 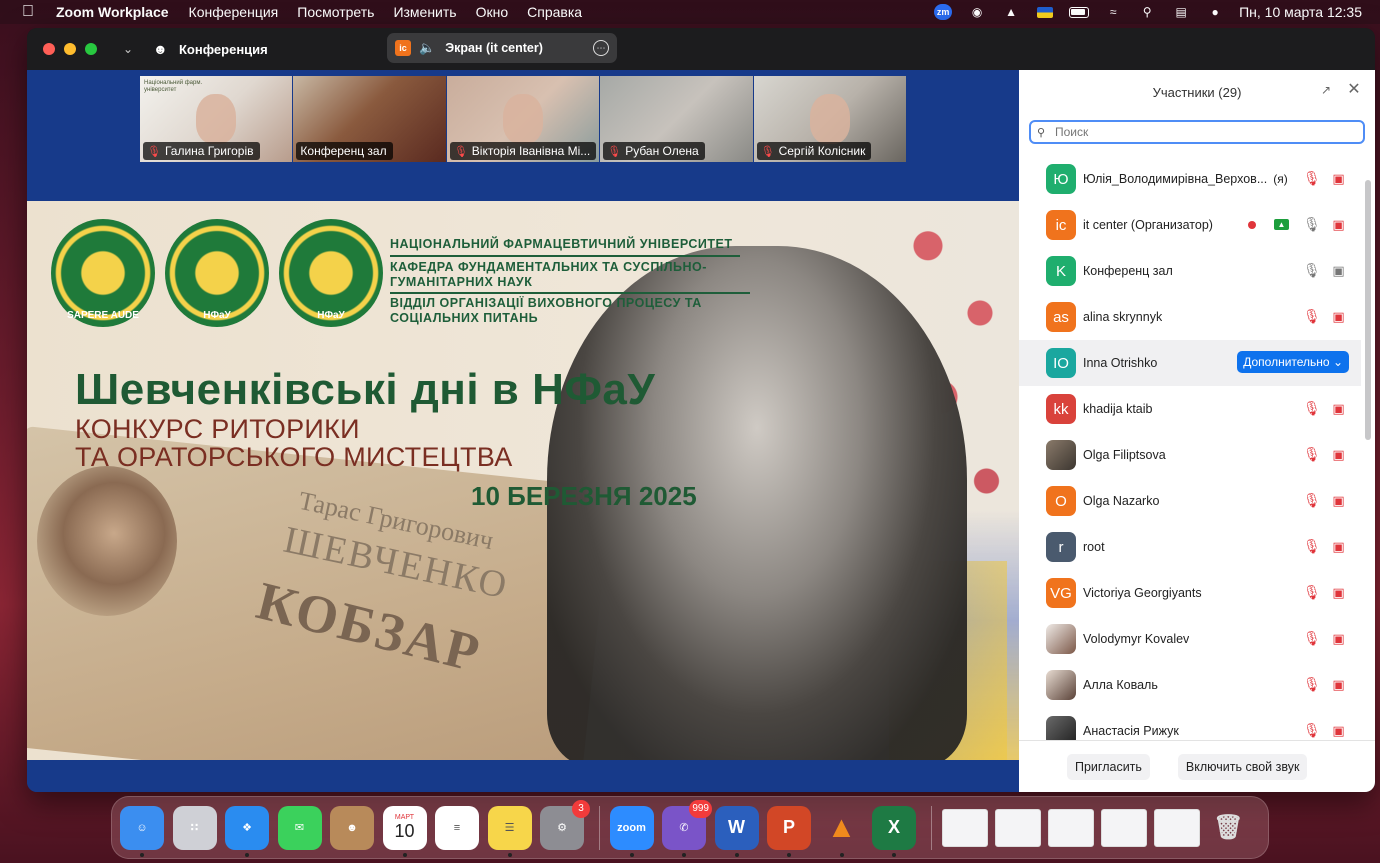 I want to click on wifi-icon: ≈, so click(x=1113, y=12).